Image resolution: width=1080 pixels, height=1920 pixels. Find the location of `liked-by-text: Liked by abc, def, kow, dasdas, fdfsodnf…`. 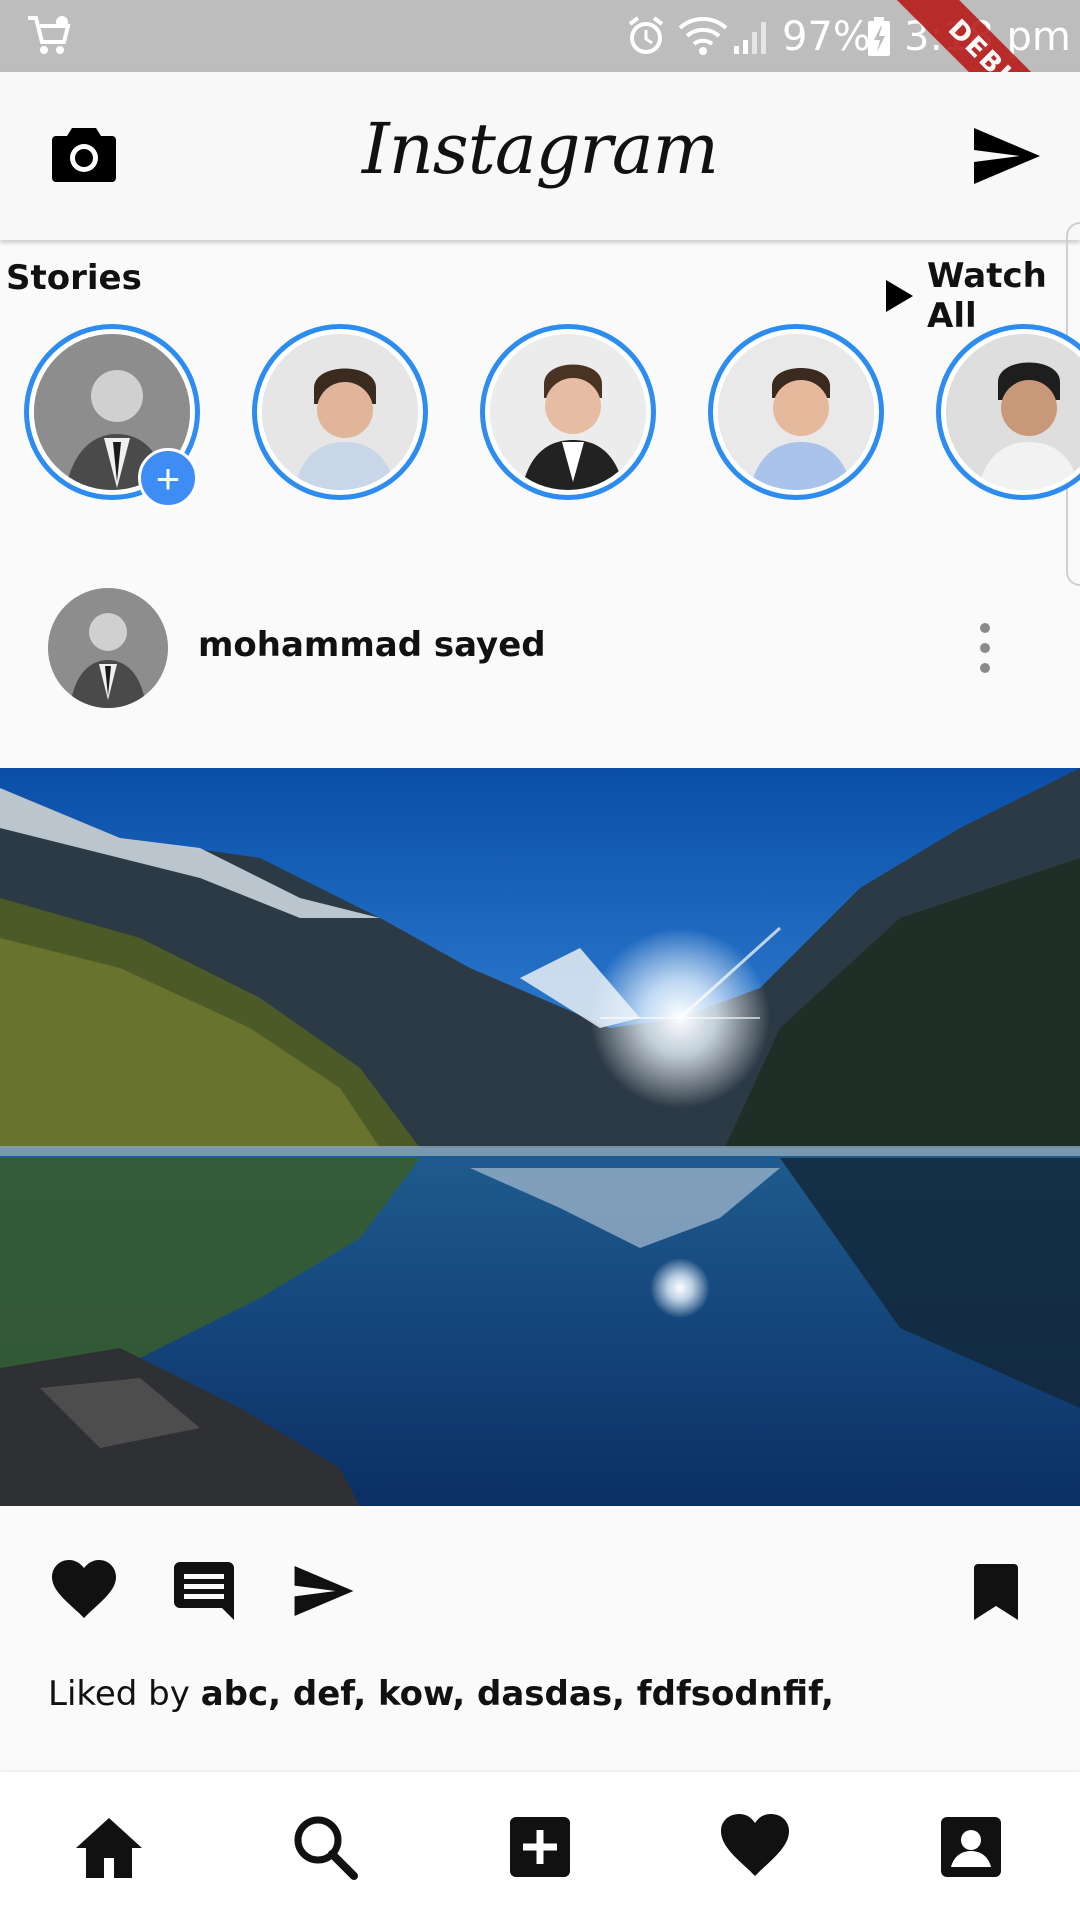

liked-by-text: Liked by abc, def, kow, dasdas, fdfsodnf… is located at coordinates (441, 1694).